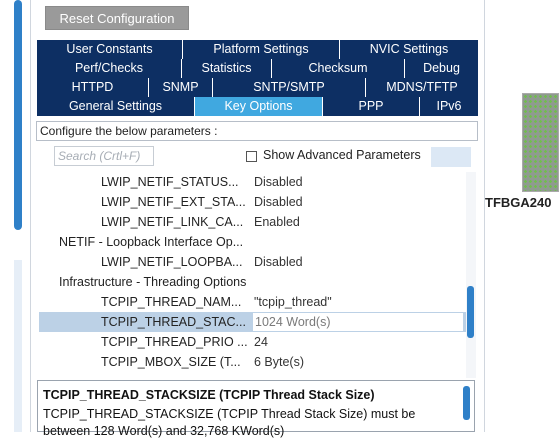 This screenshot has width=559, height=440. Describe the element at coordinates (227, 68) in the screenshot. I see `tab-statistics: Statistics` at that location.